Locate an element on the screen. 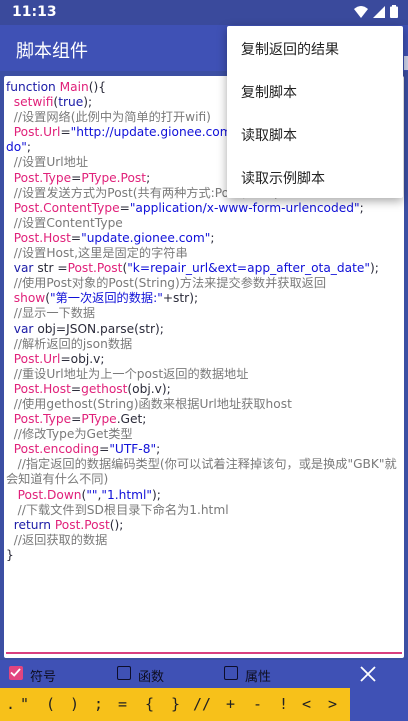 The image size is (408, 721). tab-properties: 属性 is located at coordinates (258, 675).